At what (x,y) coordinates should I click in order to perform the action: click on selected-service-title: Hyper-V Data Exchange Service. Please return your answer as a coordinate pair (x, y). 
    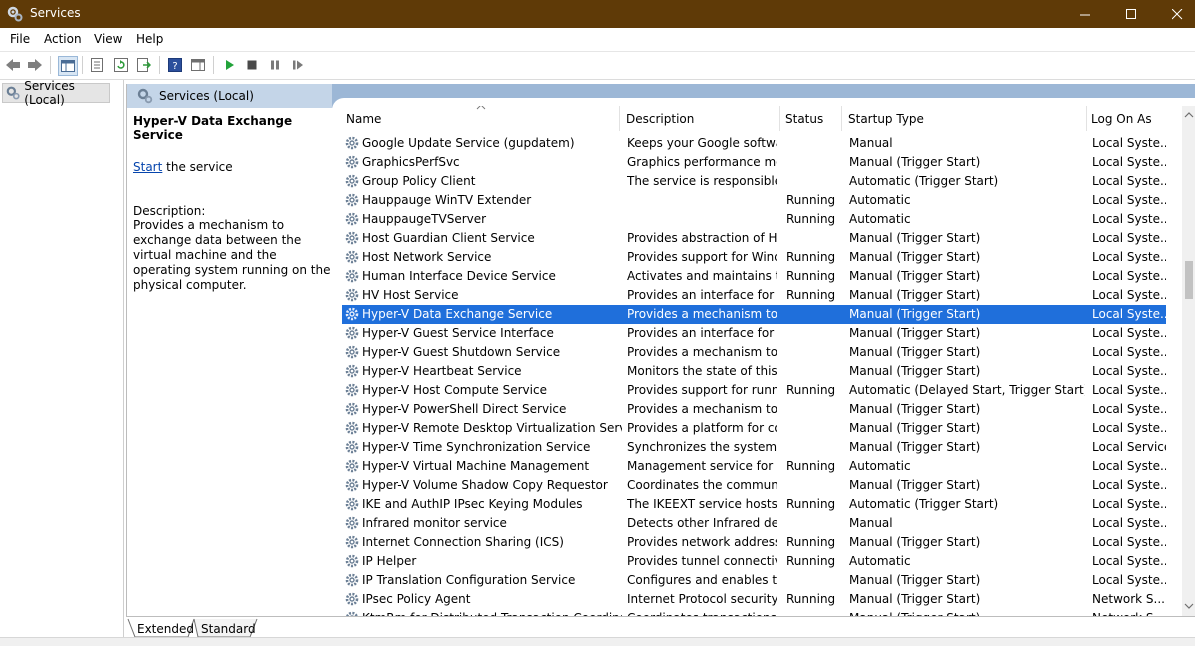
    Looking at the image, I should click on (213, 128).